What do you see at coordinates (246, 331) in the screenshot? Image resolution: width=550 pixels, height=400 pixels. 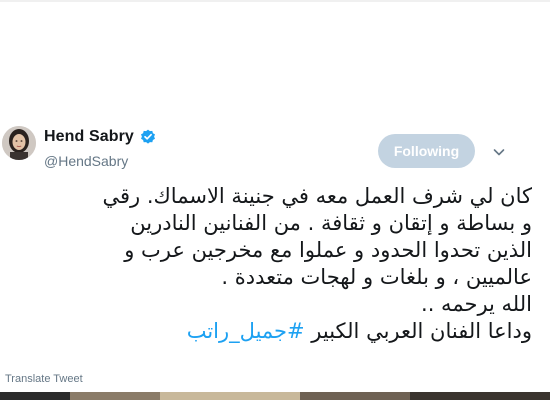 I see `hashtag-link: #جميل_راتب` at bounding box center [246, 331].